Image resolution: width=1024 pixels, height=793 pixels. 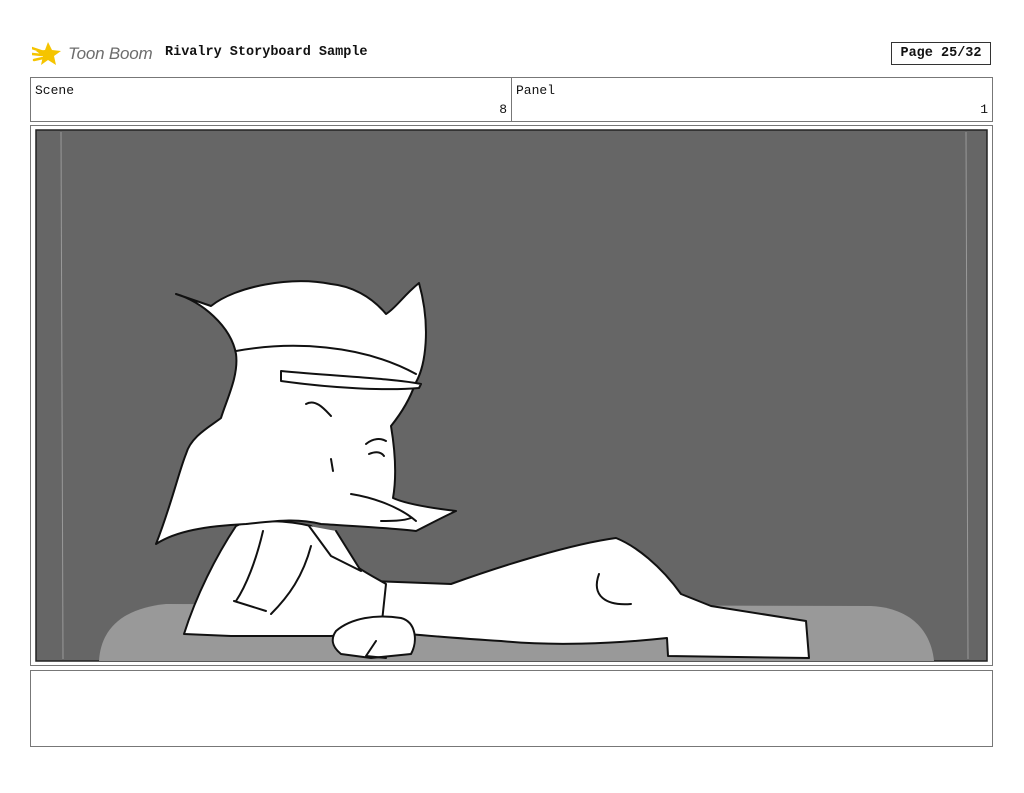 What do you see at coordinates (536, 90) in the screenshot?
I see `panel-label: Panel` at bounding box center [536, 90].